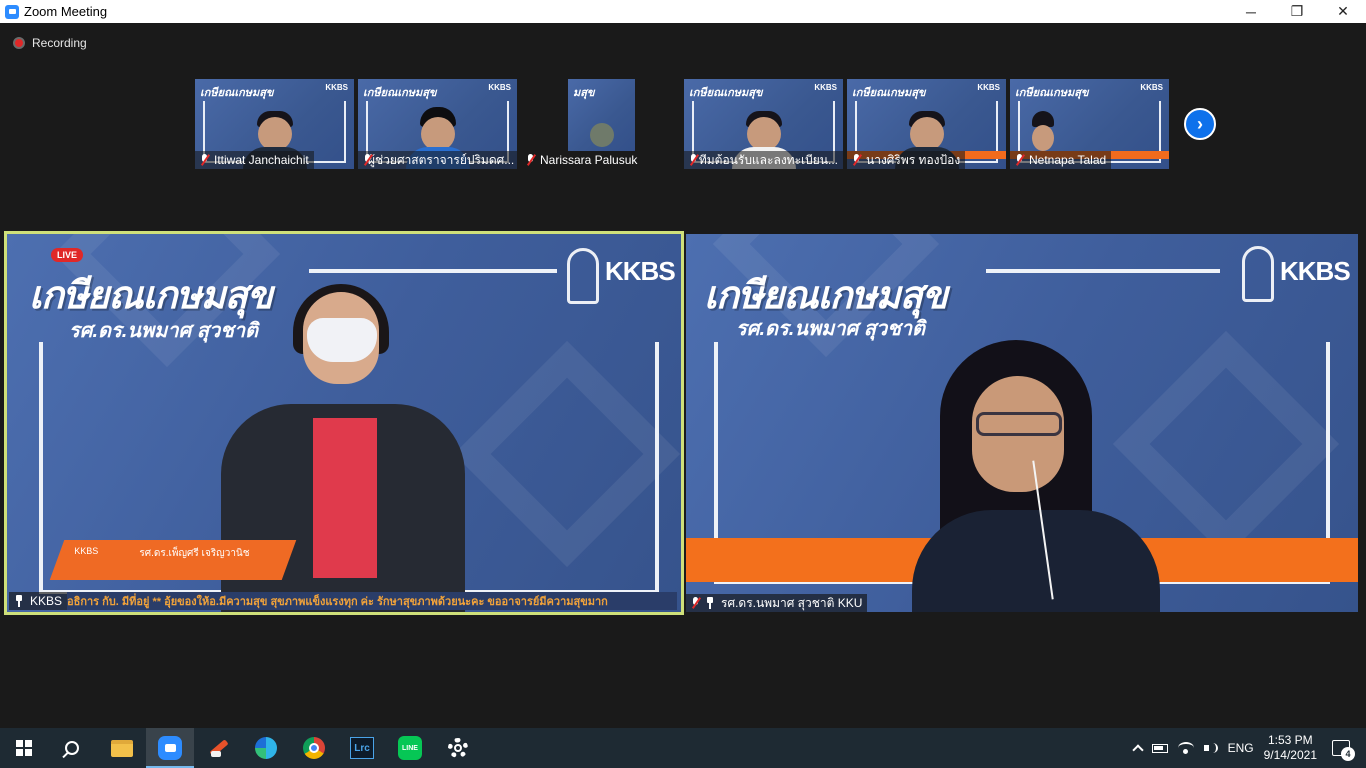 The height and width of the screenshot is (768, 1366). I want to click on taskbar-settings, so click(458, 748).